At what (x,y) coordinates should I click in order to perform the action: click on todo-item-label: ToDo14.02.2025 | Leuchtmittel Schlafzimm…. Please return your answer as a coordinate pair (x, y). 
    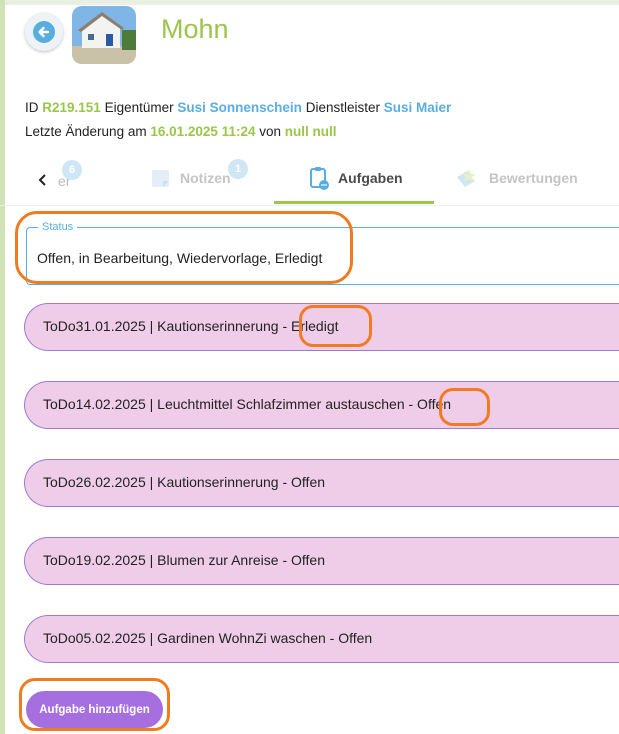
    Looking at the image, I should click on (247, 404).